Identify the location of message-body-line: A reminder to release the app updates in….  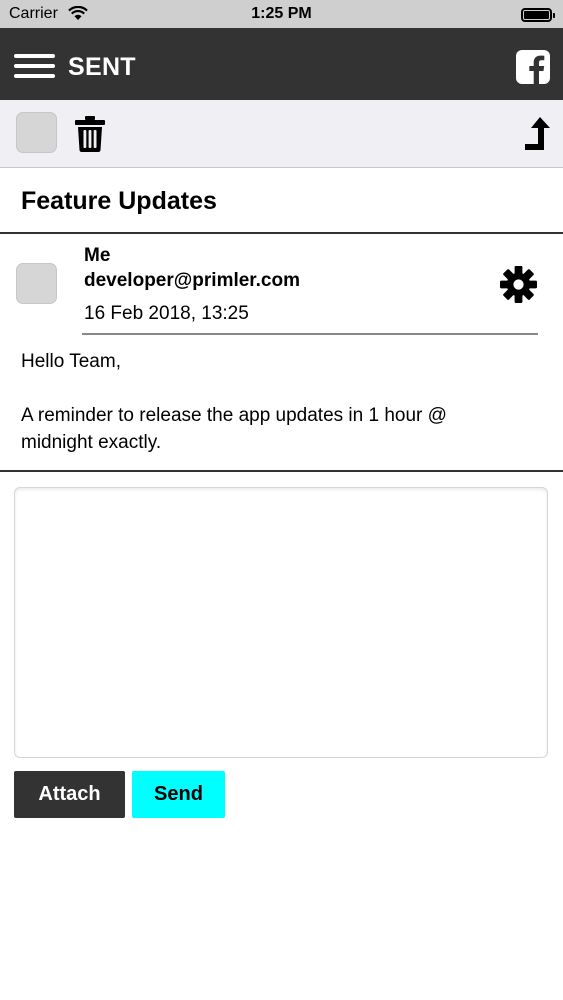
(234, 415).